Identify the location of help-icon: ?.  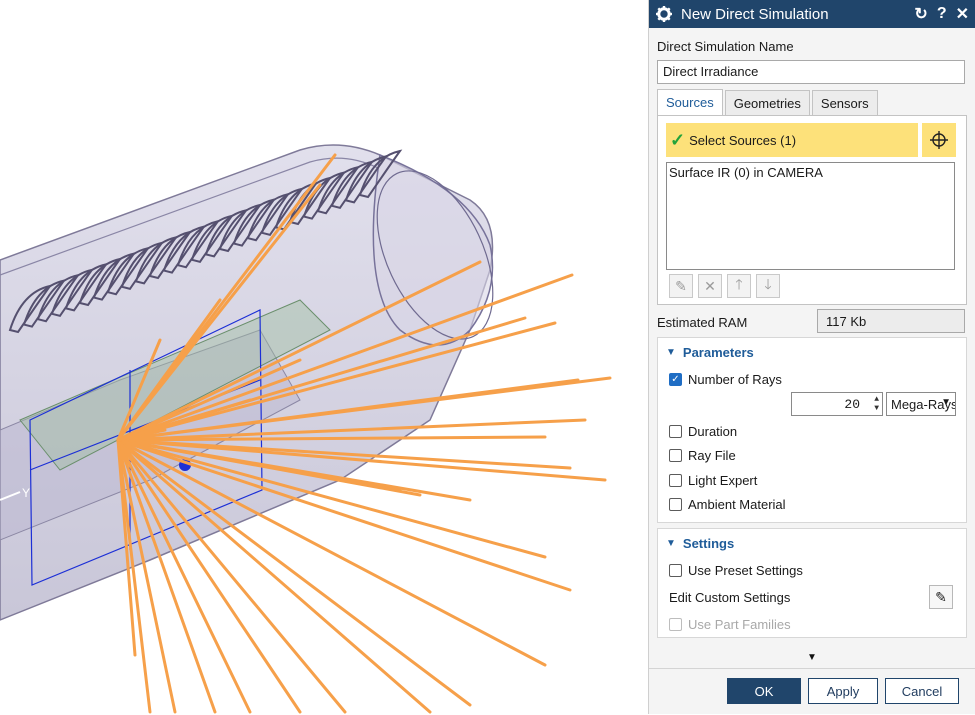
(942, 14).